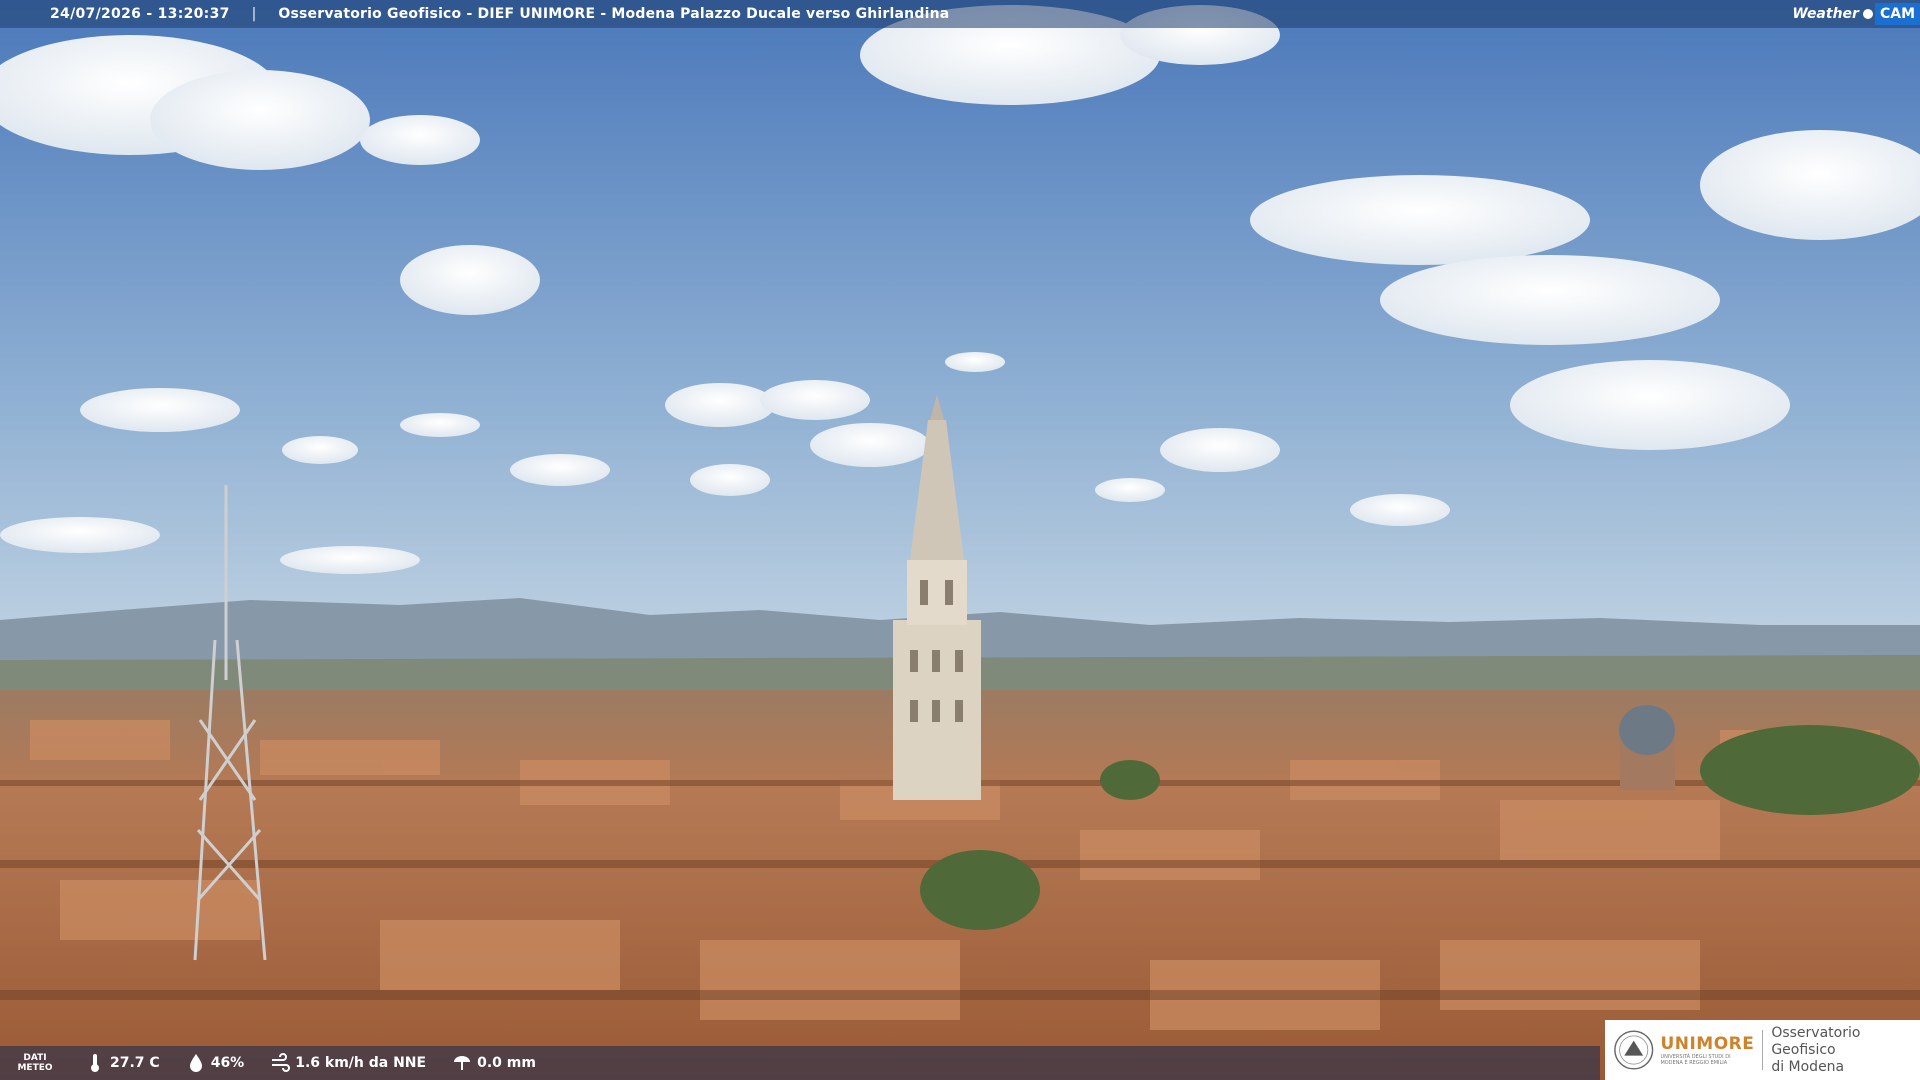  Describe the element at coordinates (1825, 14) in the screenshot. I see `brand-weather-text: Weather` at that location.